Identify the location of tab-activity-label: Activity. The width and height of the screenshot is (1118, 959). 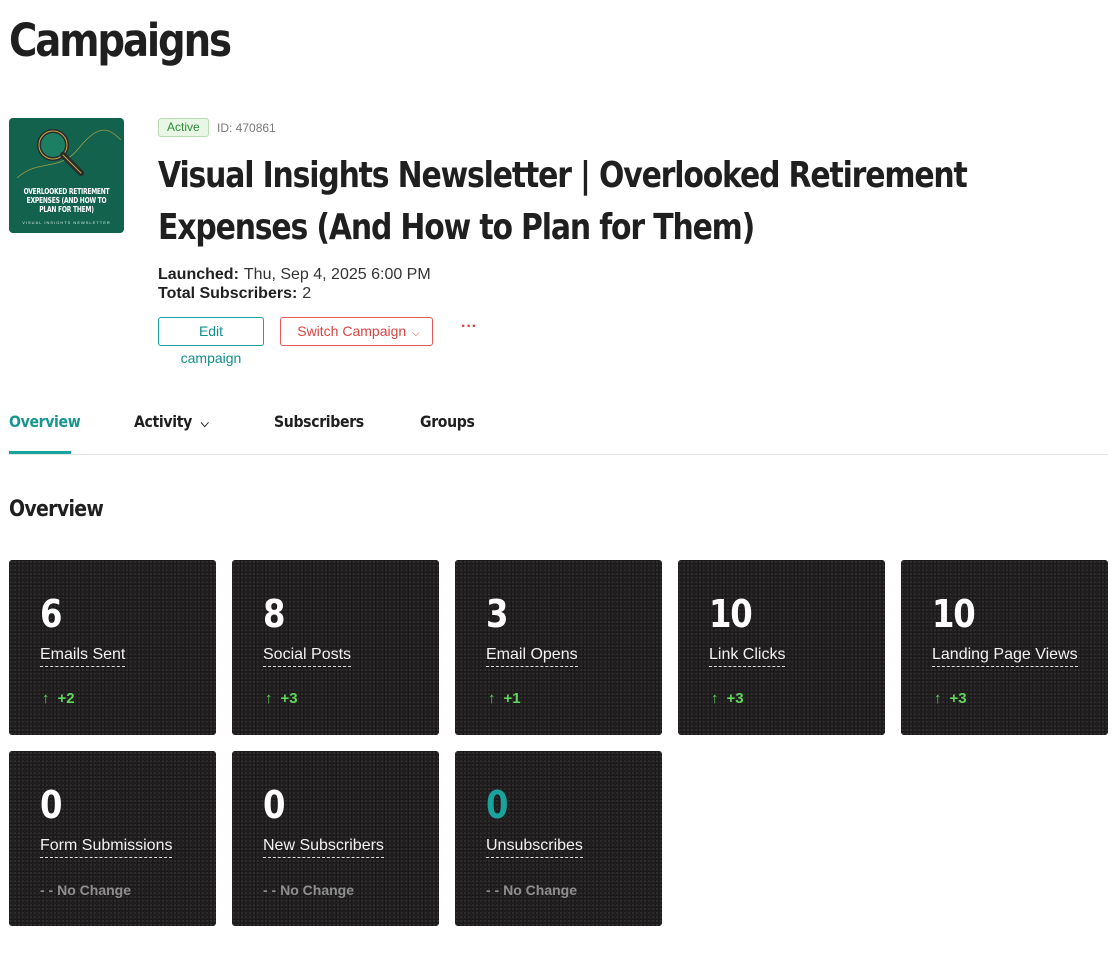
(163, 421).